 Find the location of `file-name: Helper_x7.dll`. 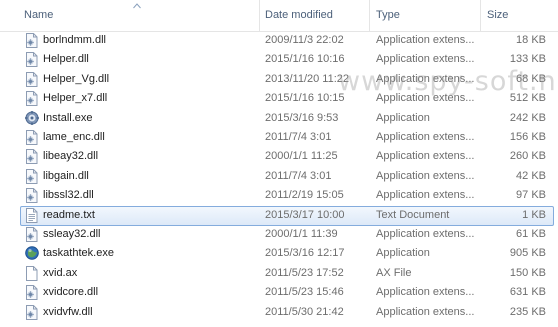

file-name: Helper_x7.dll is located at coordinates (75, 98).